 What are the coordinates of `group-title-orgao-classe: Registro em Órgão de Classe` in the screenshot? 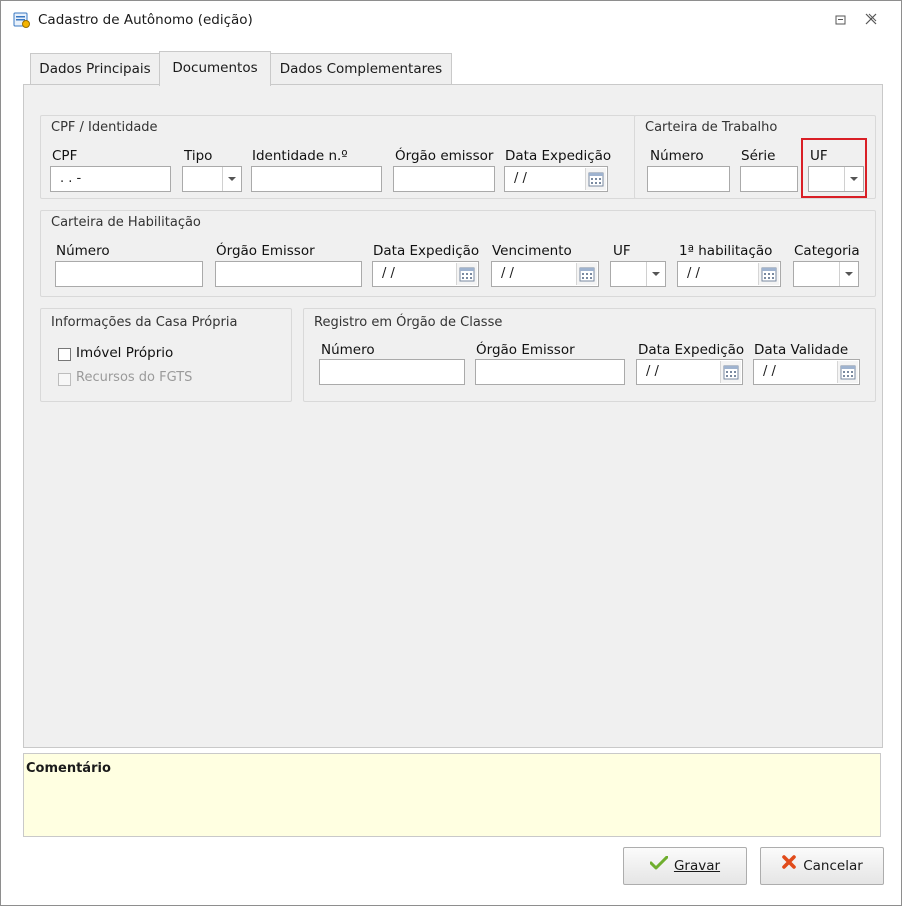 It's located at (408, 322).